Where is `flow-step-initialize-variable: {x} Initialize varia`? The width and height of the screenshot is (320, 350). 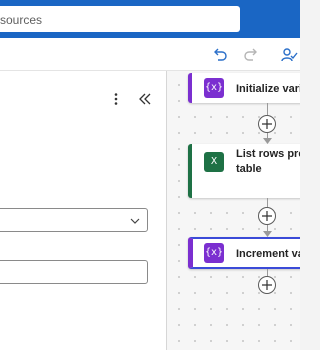 flow-step-initialize-variable: {x} Initialize varia is located at coordinates (244, 88).